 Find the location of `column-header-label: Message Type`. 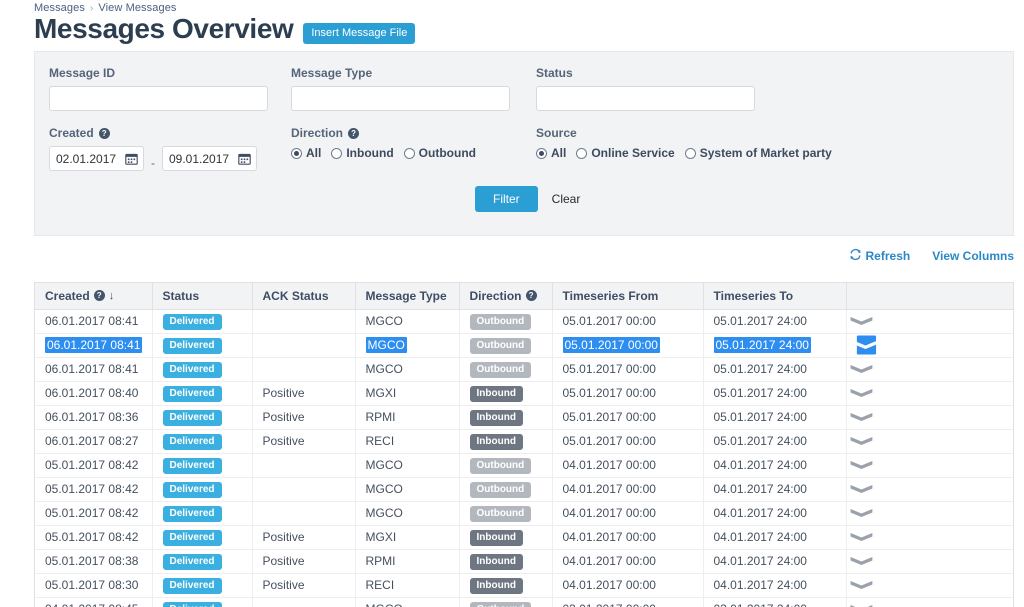

column-header-label: Message Type is located at coordinates (406, 295).